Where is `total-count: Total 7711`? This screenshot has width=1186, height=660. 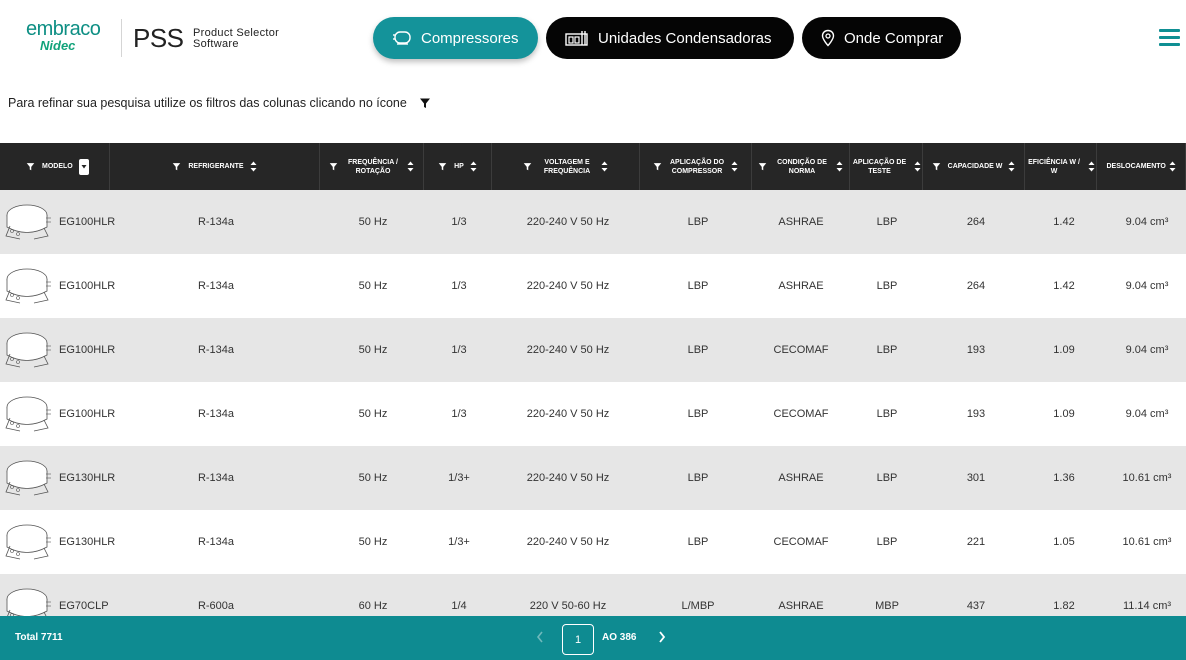
total-count: Total 7711 is located at coordinates (39, 637).